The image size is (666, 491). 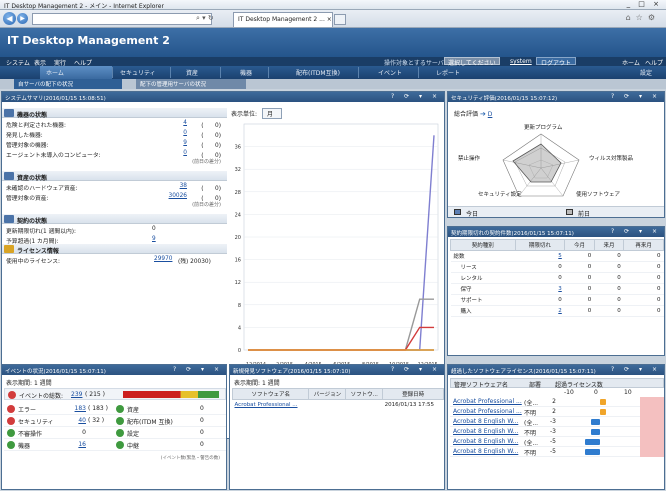 I want to click on browser-toolbar-icons: ⌂☆⚙, so click(x=643, y=17).